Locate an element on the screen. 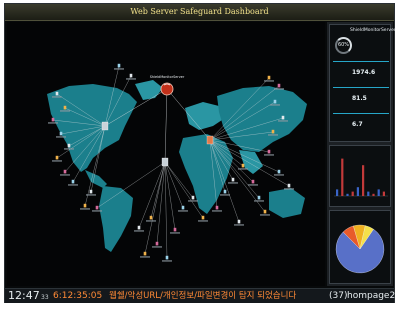 The width and height of the screenshot is (398, 309). continent-south-asia is located at coordinates (251, 162).